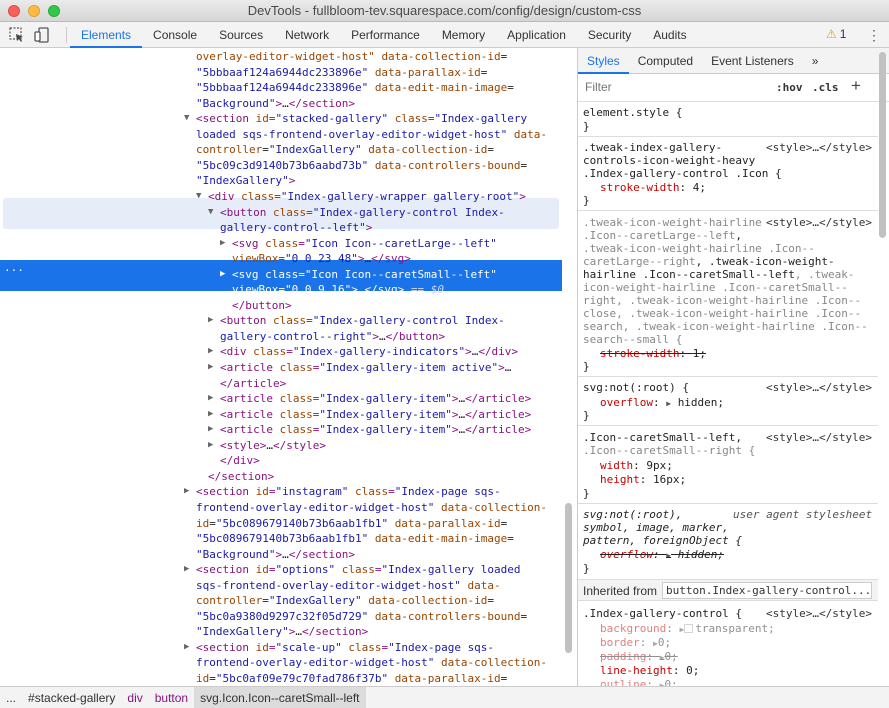 The width and height of the screenshot is (889, 708). Describe the element at coordinates (815, 61) in the screenshot. I see `more-tabs-icon: »` at that location.